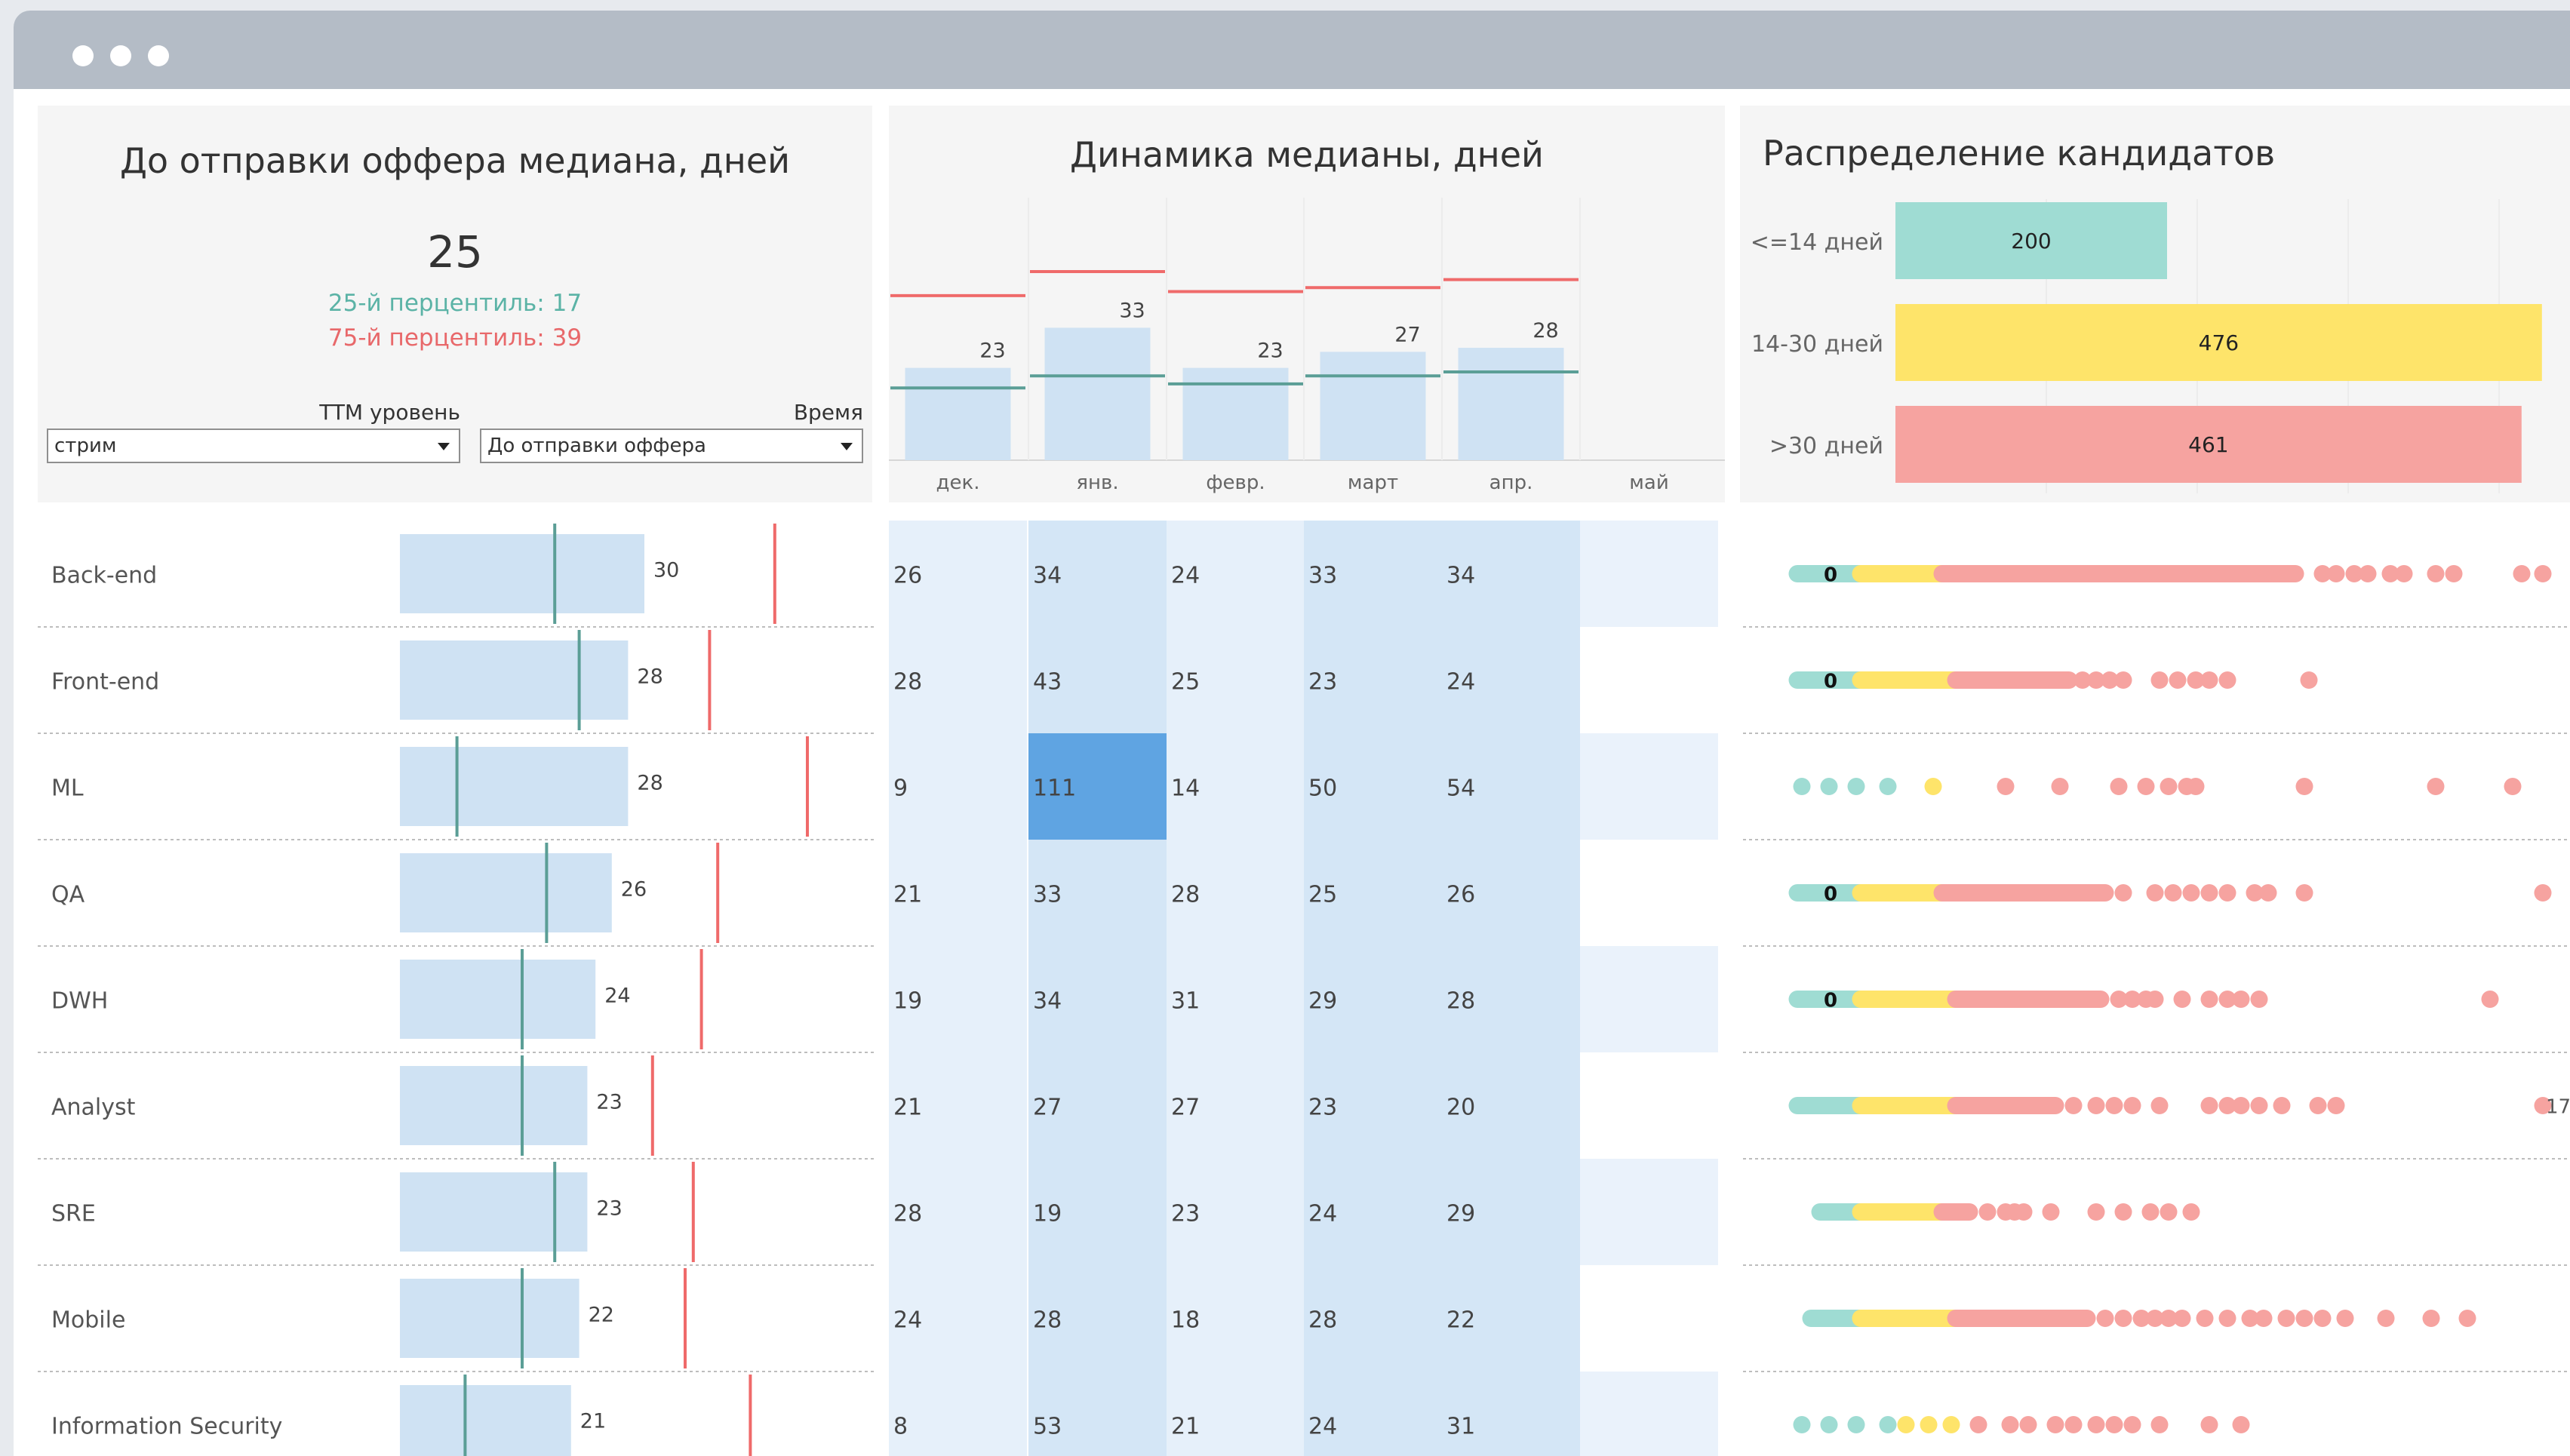  Describe the element at coordinates (907, 576) in the screenshot. I see `heatmap-value: 26` at that location.